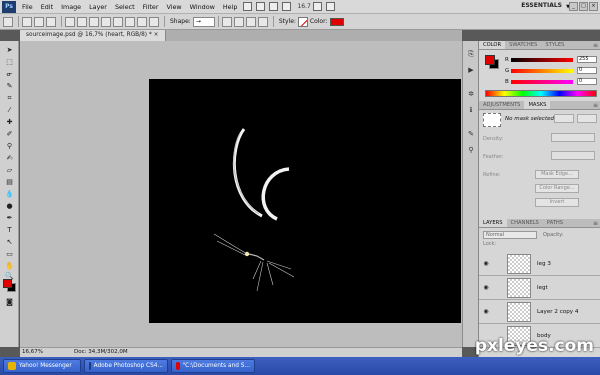 The width and height of the screenshot is (600, 375). What do you see at coordinates (302, 21) in the screenshot?
I see `style-picker` at bounding box center [302, 21].